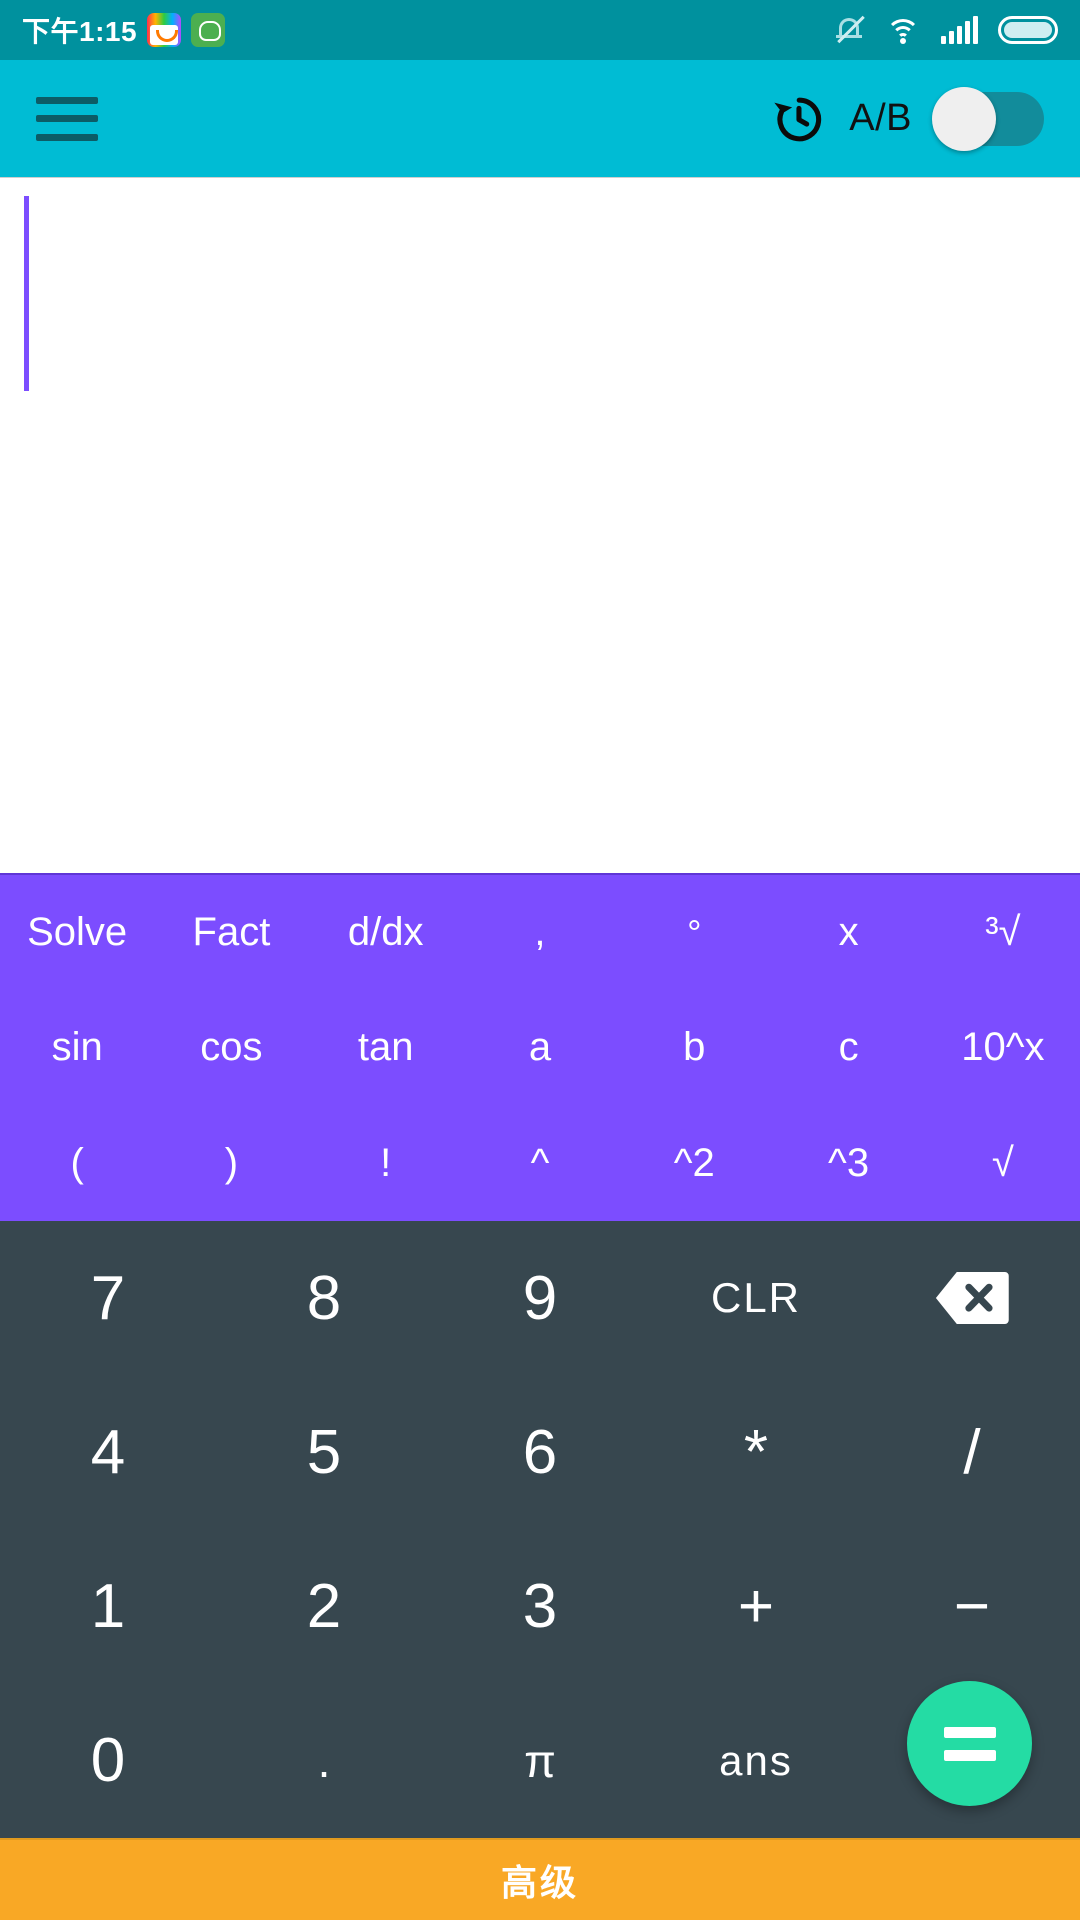 This screenshot has height=1920, width=1080. I want to click on function-row-2: sin cos tan a b c 10^x, so click(540, 1047).